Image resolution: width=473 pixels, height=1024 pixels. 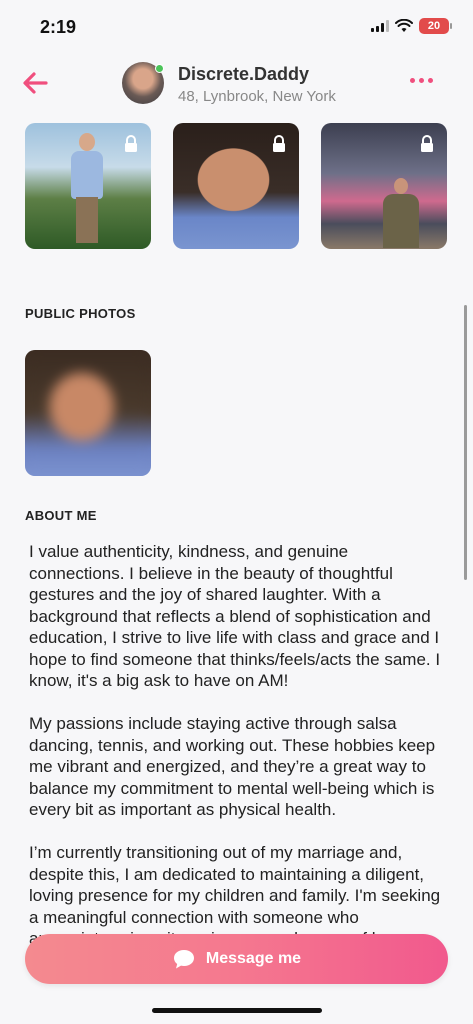 What do you see at coordinates (404, 25) in the screenshot?
I see `wifi-icon` at bounding box center [404, 25].